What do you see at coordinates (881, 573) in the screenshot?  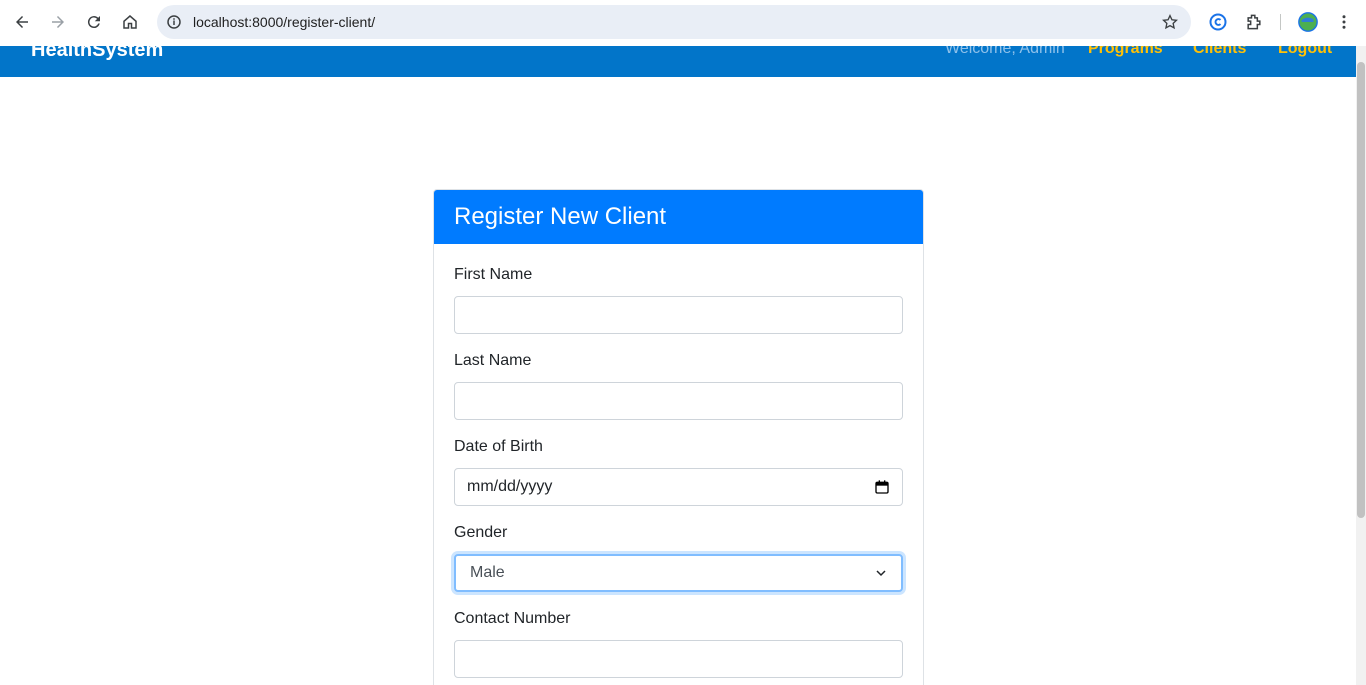 I see `chevron-down-icon` at bounding box center [881, 573].